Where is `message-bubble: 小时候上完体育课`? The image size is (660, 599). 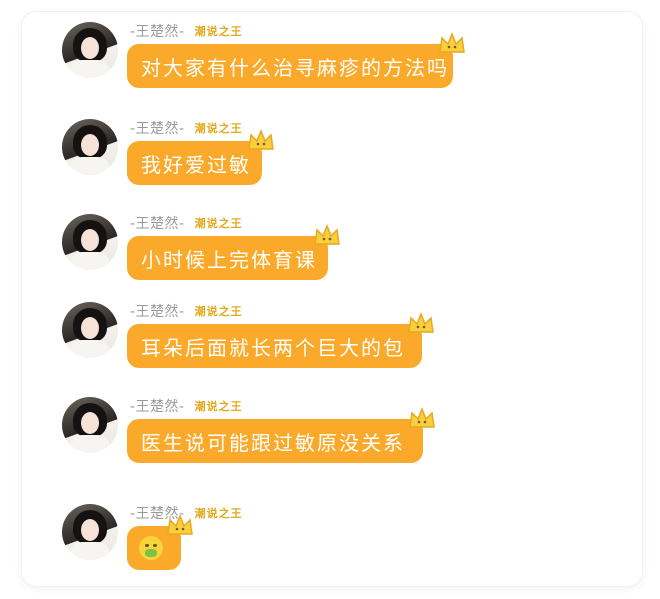 message-bubble: 小时候上完体育课 is located at coordinates (233, 251).